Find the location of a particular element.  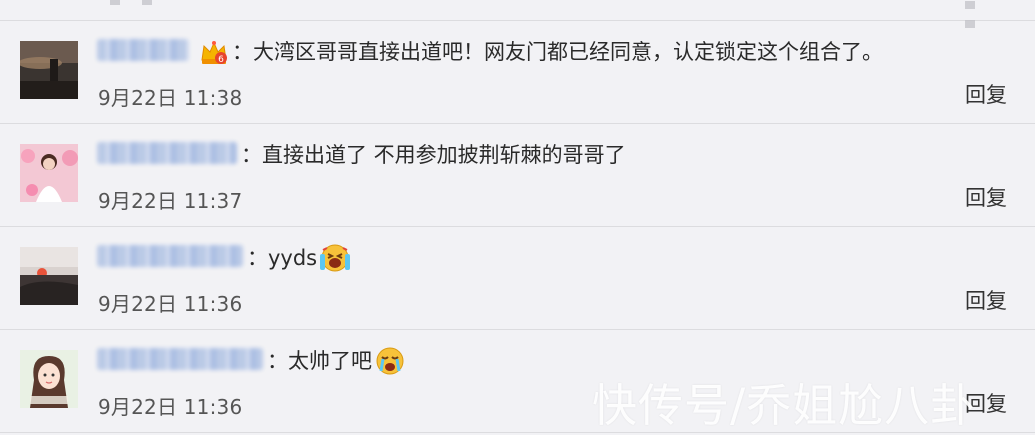

svg-text: 6 is located at coordinates (221, 60).